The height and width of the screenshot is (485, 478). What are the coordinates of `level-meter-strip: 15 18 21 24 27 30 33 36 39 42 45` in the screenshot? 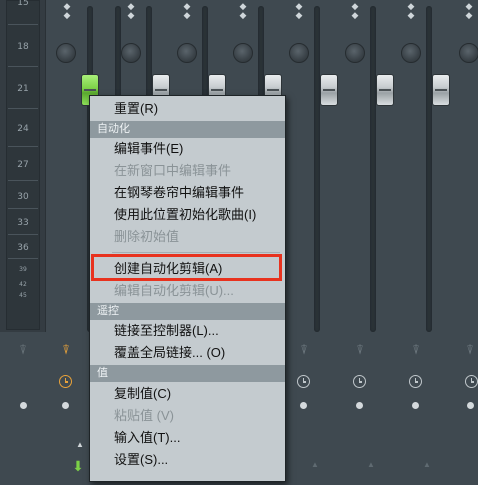 It's located at (23, 166).